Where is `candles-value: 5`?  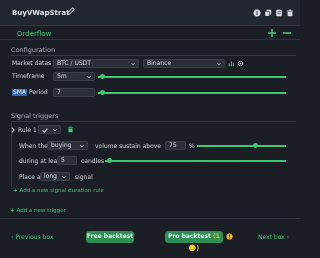 candles-value: 5 is located at coordinates (63, 160).